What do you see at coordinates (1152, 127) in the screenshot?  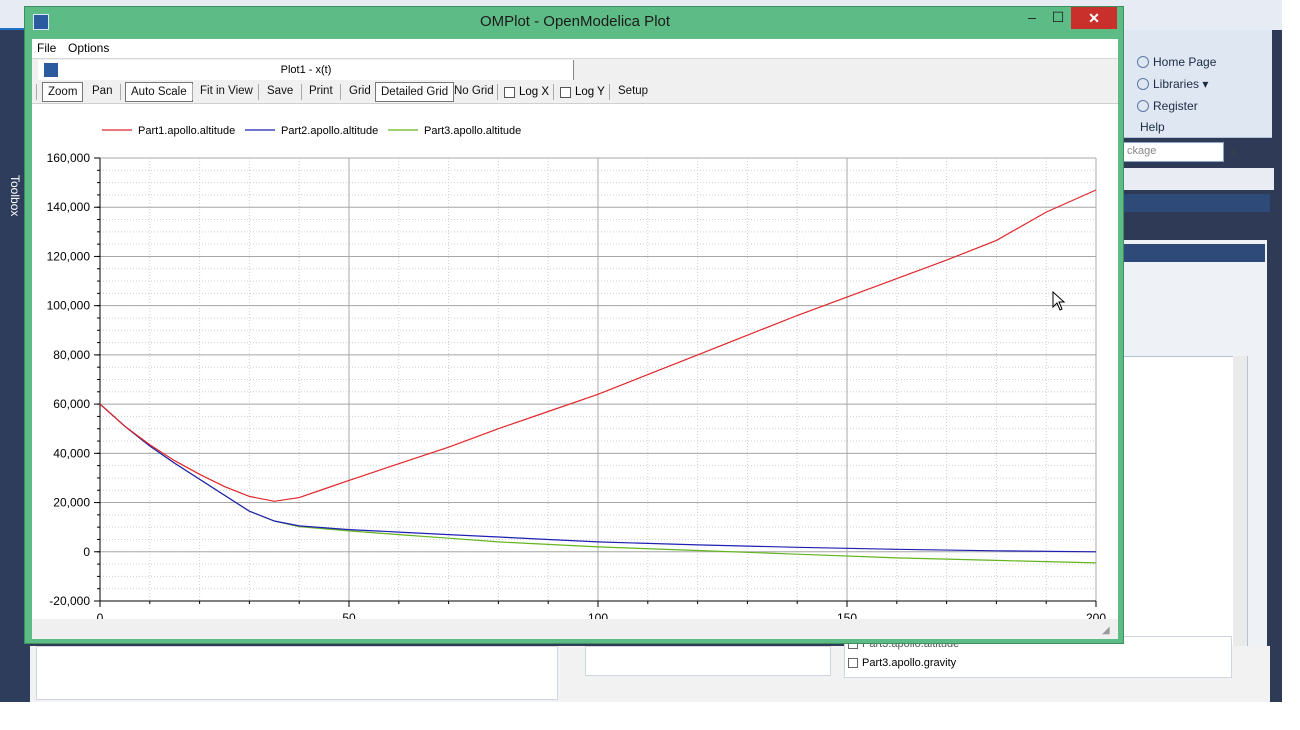 I see `help-group-label: Help` at bounding box center [1152, 127].